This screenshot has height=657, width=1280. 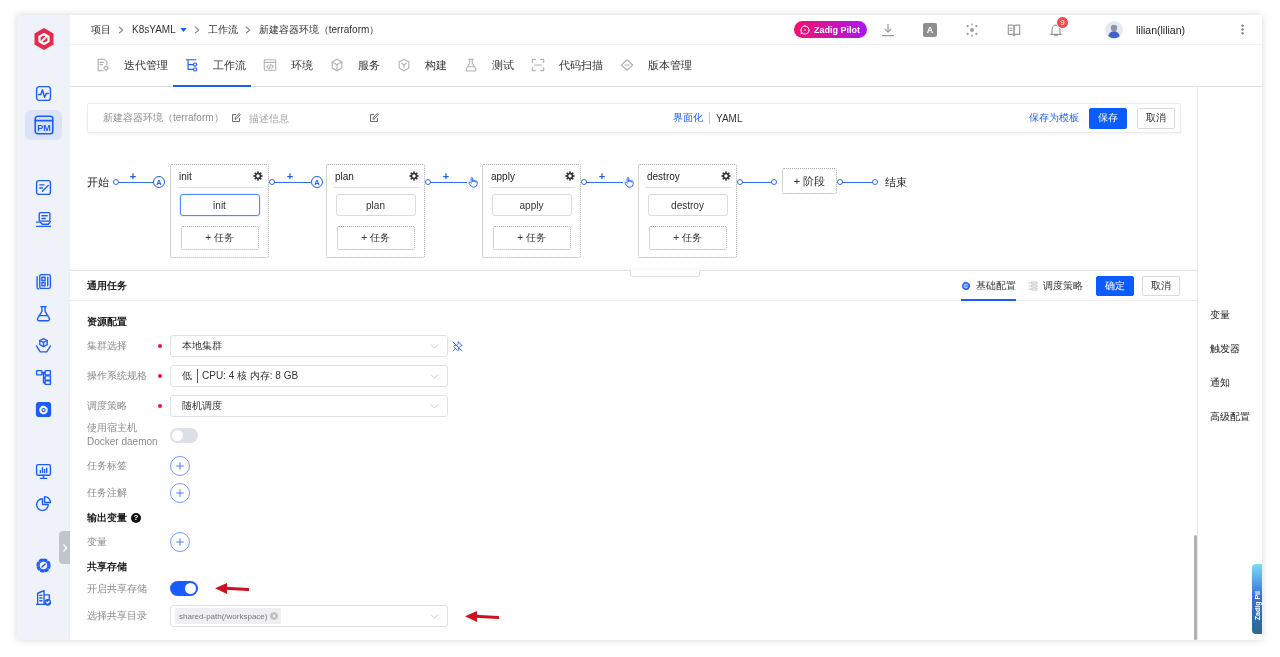 I want to click on resize-handle, so click(x=665, y=273).